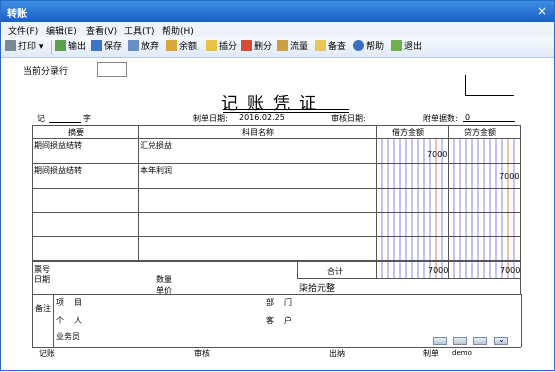 The height and width of the screenshot is (372, 555). What do you see at coordinates (431, 353) in the screenshot?
I see `maker-label: 制单` at bounding box center [431, 353].